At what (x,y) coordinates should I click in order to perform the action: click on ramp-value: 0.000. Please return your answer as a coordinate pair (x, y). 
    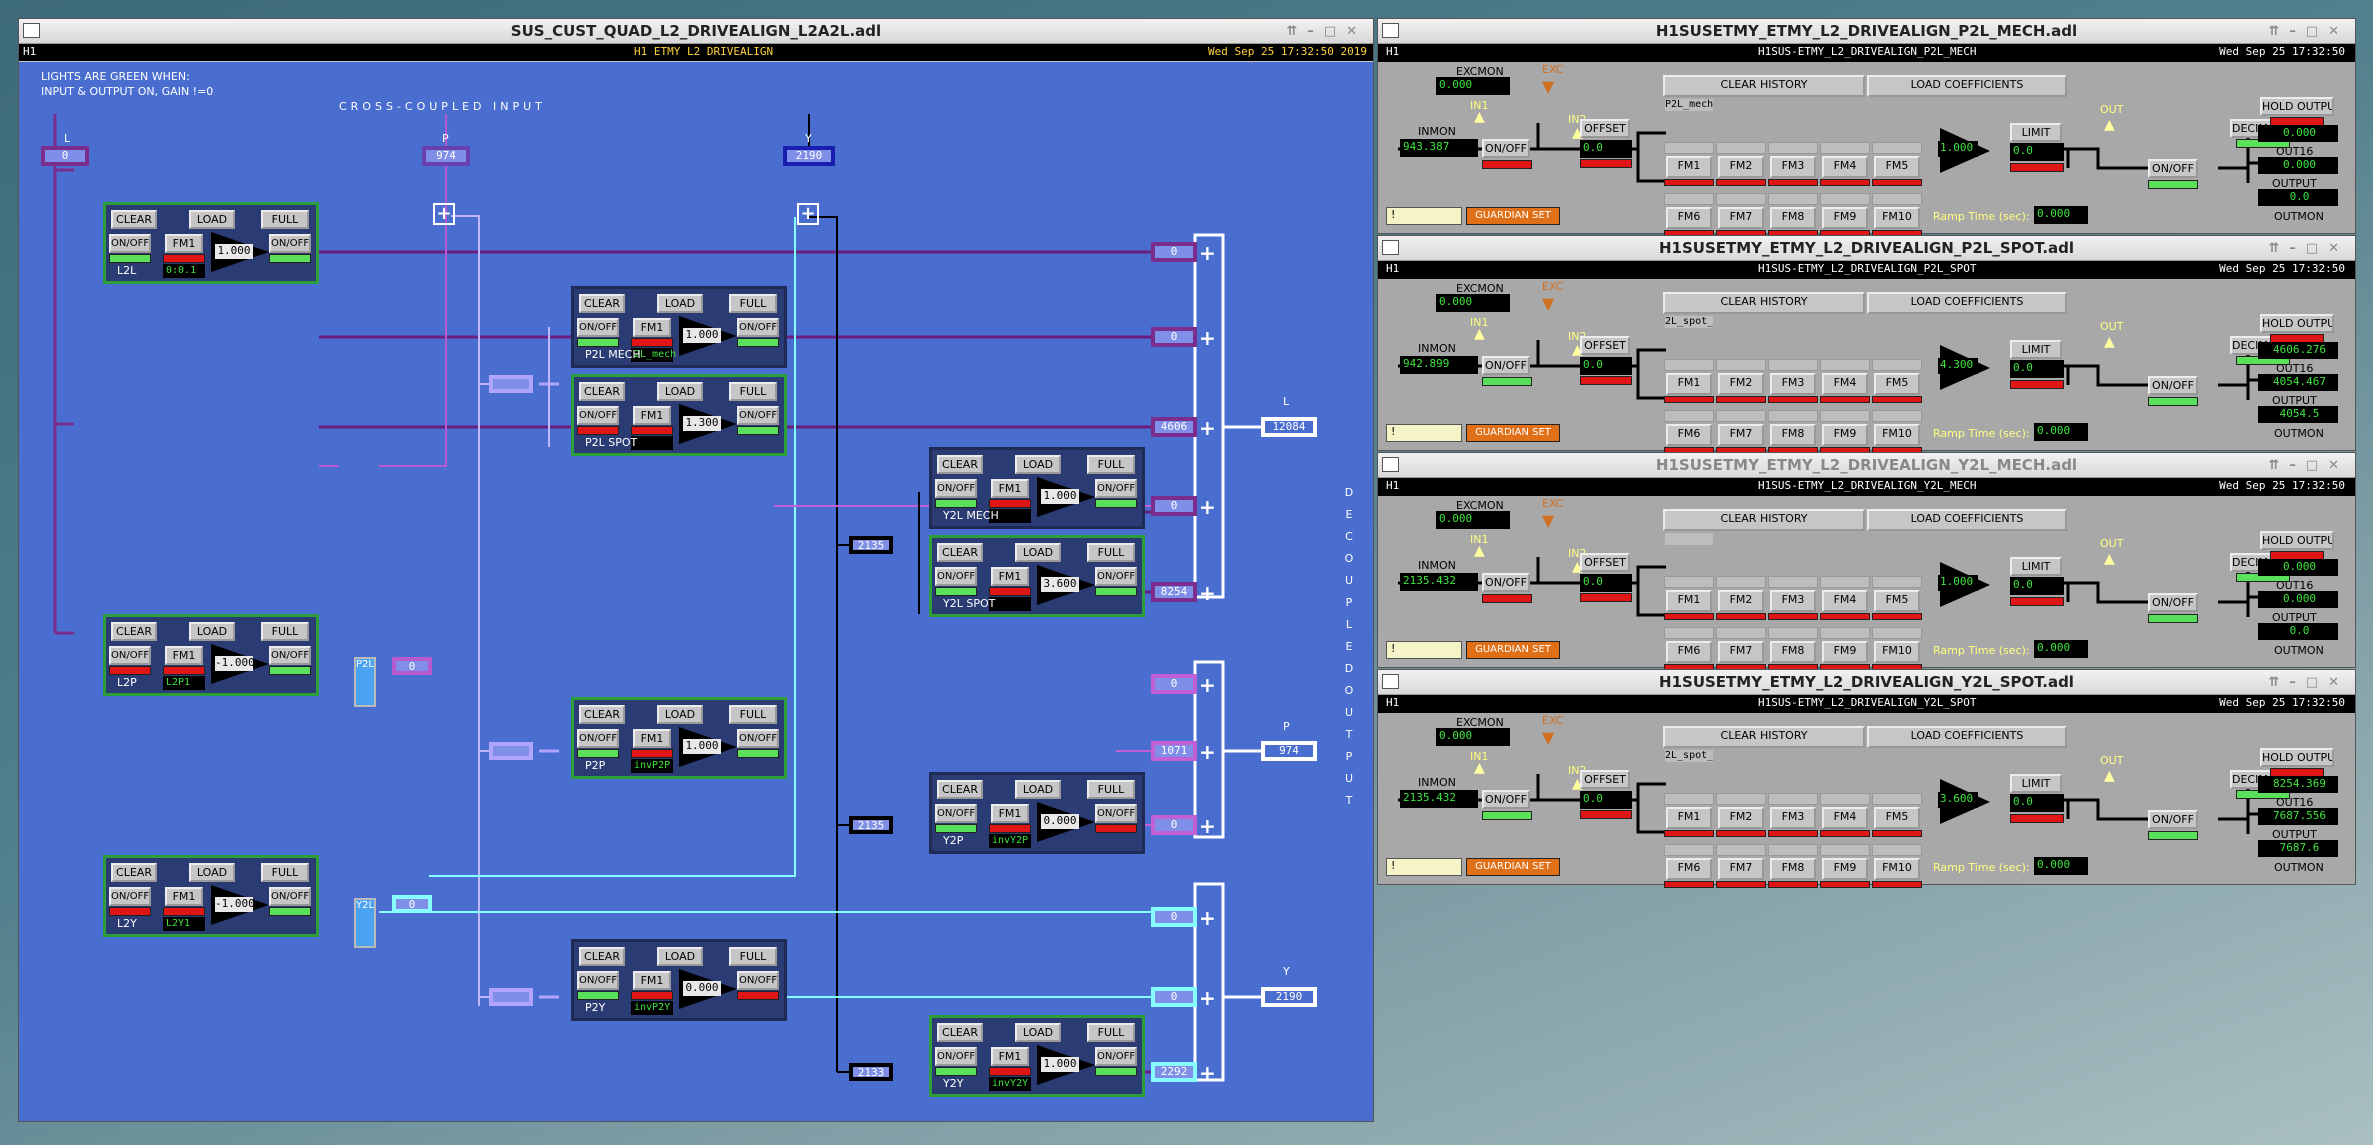
    Looking at the image, I should click on (2061, 432).